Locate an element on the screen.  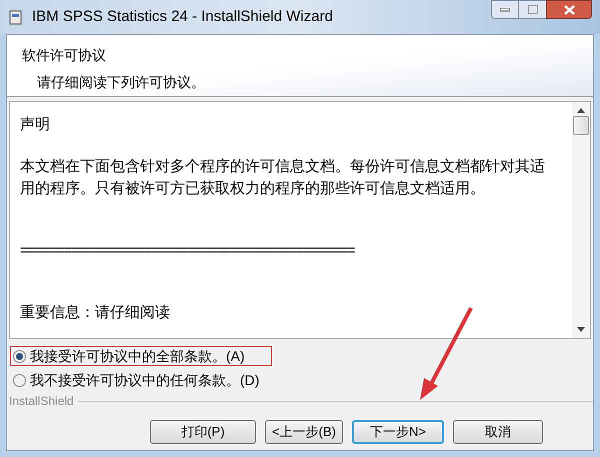
close-icon is located at coordinates (569, 9).